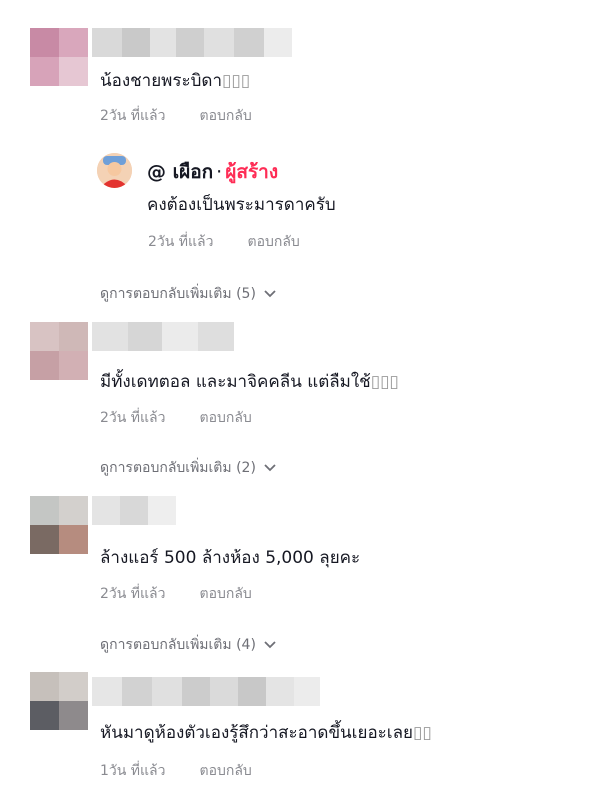  Describe the element at coordinates (188, 645) in the screenshot. I see `view-more-replies: ดูการตอบกลับเพิ่มเติม (4)` at that location.